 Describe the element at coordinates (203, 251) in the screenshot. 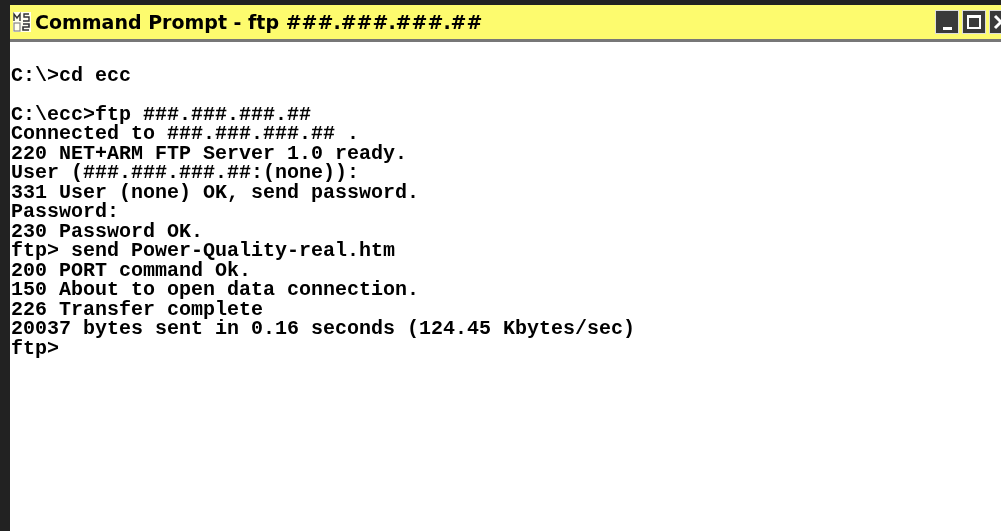

I see `console-line: ftp> send Power-Quality-real.htm` at that location.